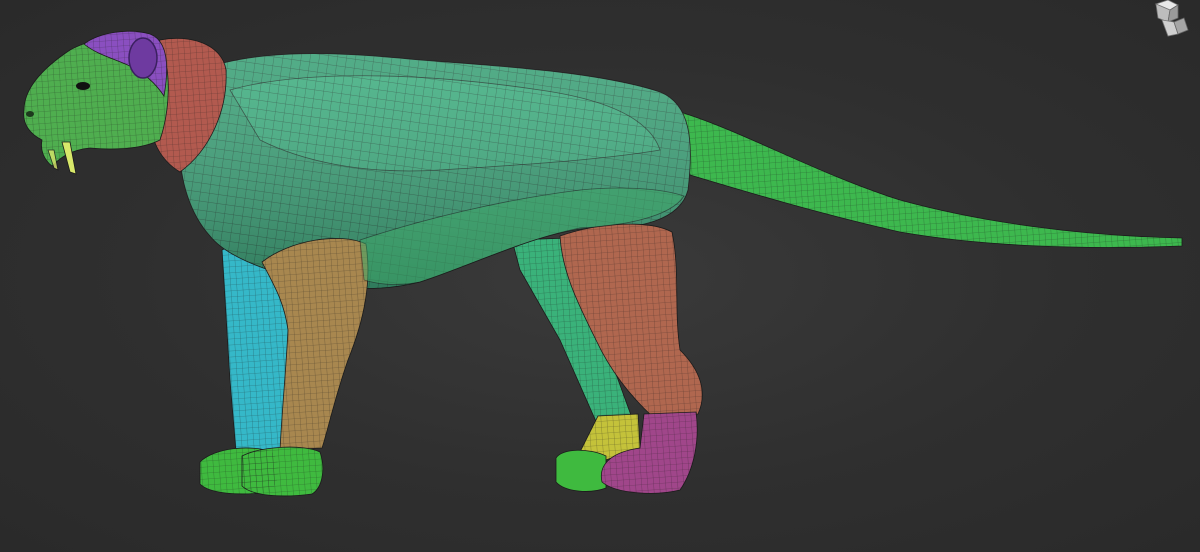  Describe the element at coordinates (1170, 20) in the screenshot. I see `navigation-cube-icon` at that location.